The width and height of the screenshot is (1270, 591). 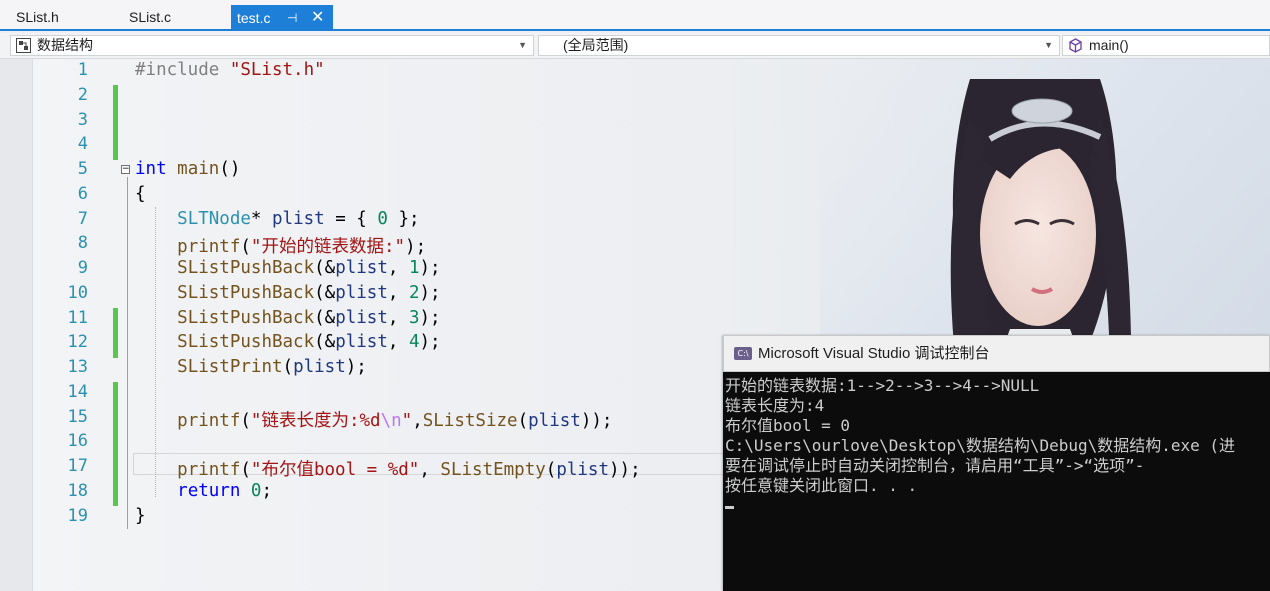 I want to click on code-line: SListPushBack(&plist, 1);, so click(x=287, y=268).